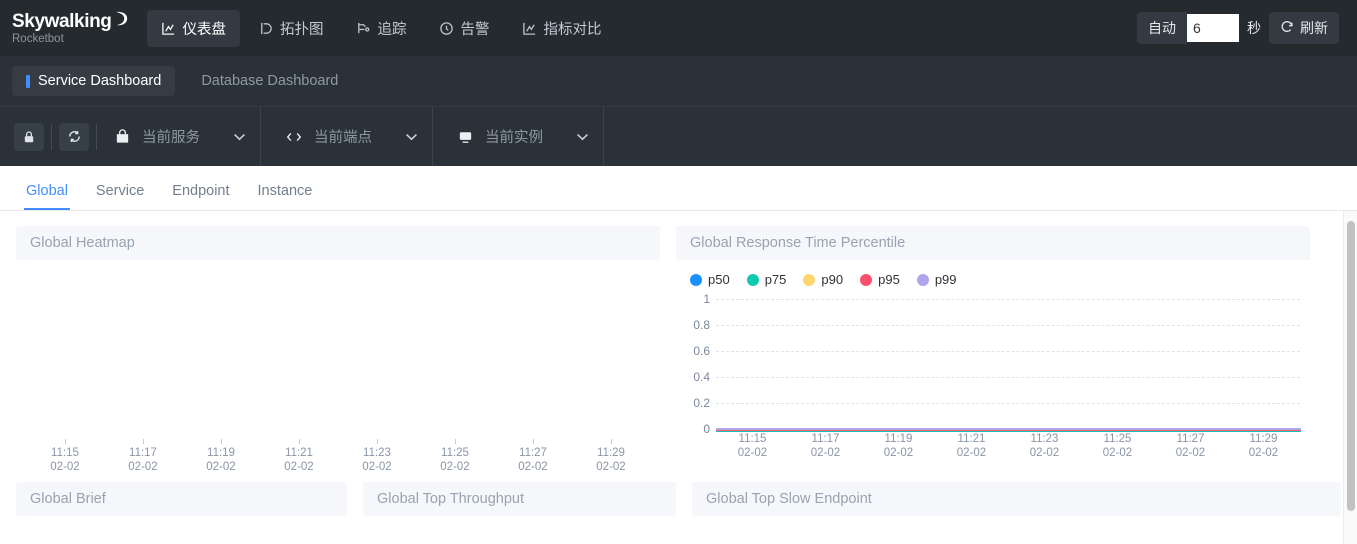  Describe the element at coordinates (809, 279) in the screenshot. I see `legend-dot-p90` at that location.